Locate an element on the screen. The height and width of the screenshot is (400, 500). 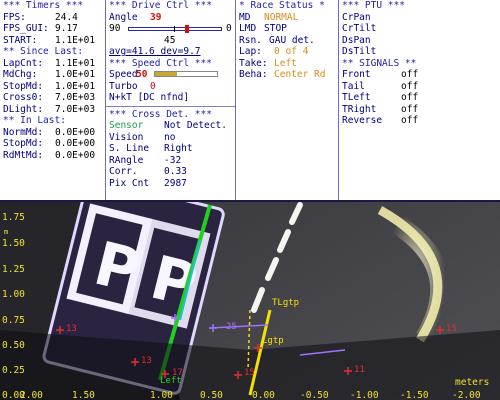
timer-label: FPS: is located at coordinates (14, 17).